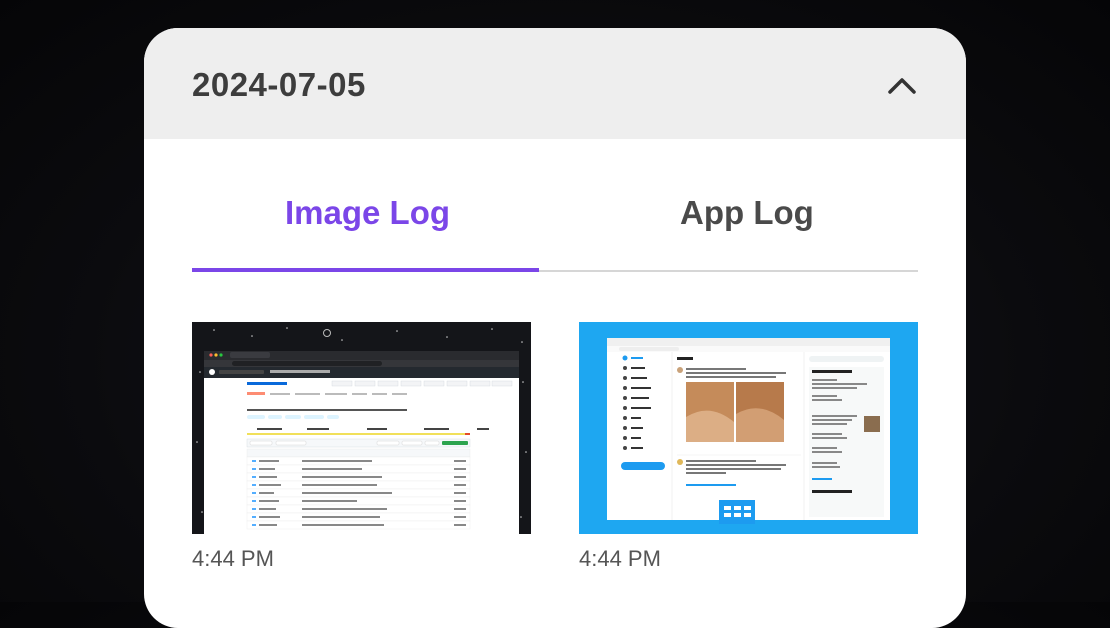  What do you see at coordinates (555, 83) in the screenshot?
I see `date-header: 2024-07-05` at bounding box center [555, 83].